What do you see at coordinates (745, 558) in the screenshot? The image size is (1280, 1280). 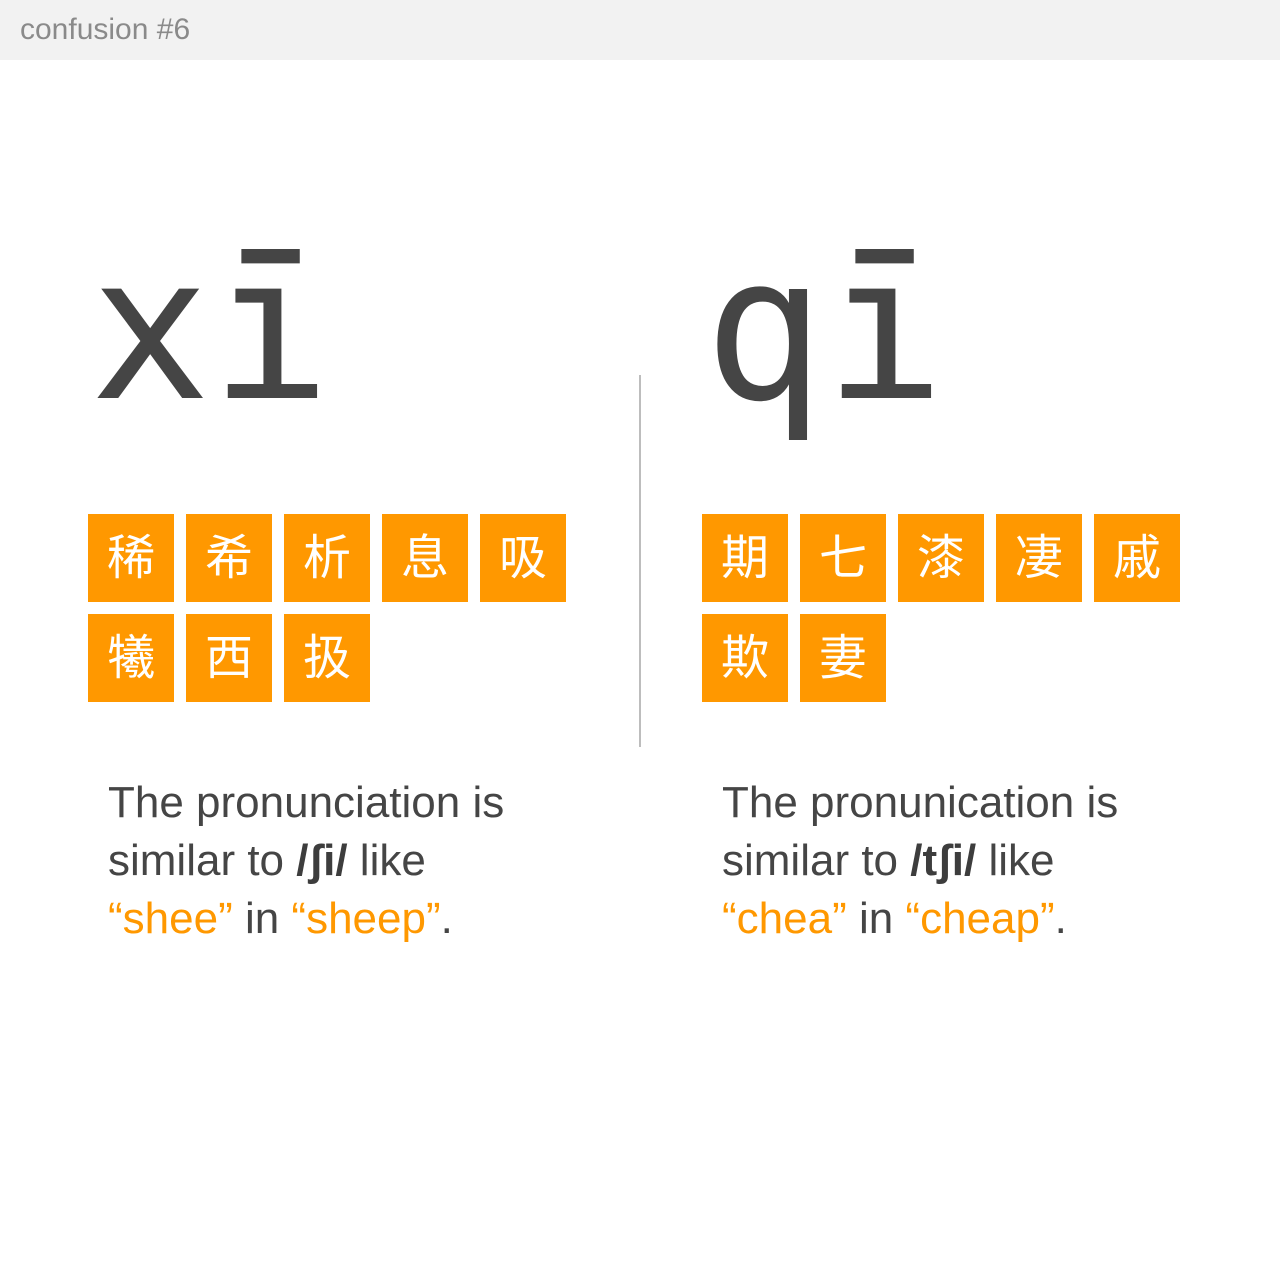 I see `character-tile: 期` at bounding box center [745, 558].